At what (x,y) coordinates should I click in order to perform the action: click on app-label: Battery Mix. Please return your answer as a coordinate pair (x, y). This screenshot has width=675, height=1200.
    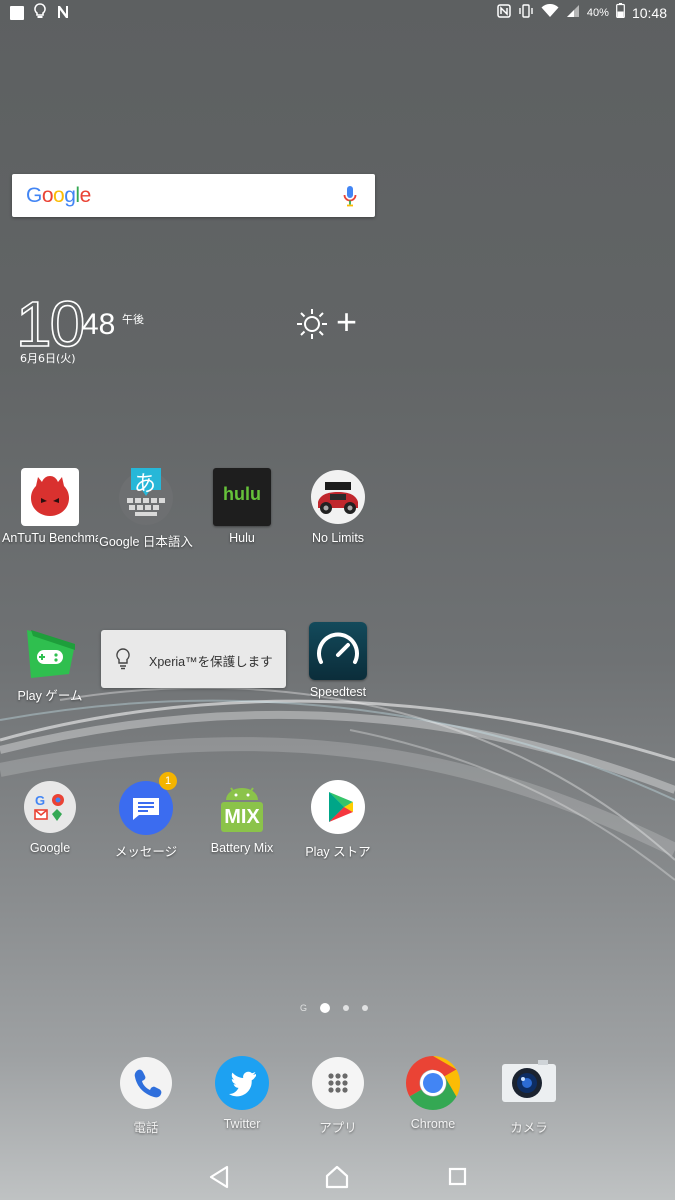
    Looking at the image, I should click on (242, 848).